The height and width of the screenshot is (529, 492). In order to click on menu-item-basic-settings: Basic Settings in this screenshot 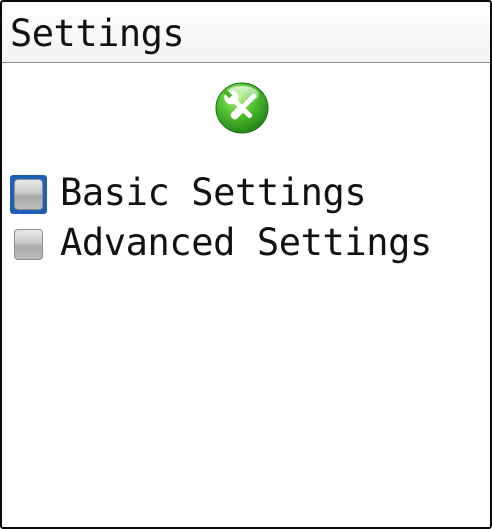, I will do `click(246, 194)`.